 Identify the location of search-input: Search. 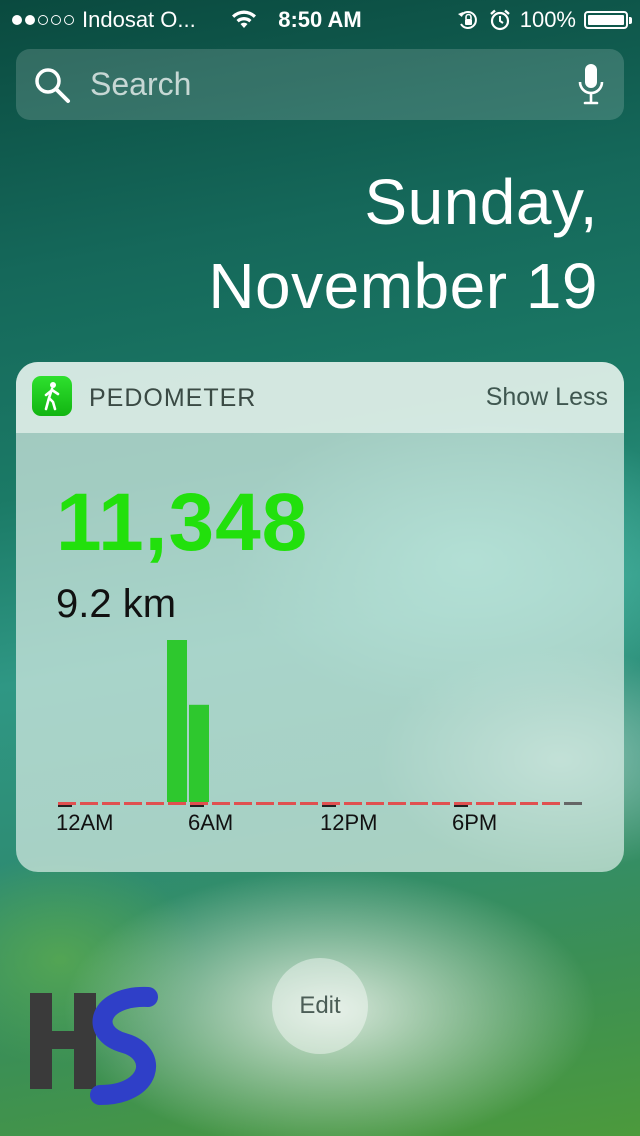
(333, 84).